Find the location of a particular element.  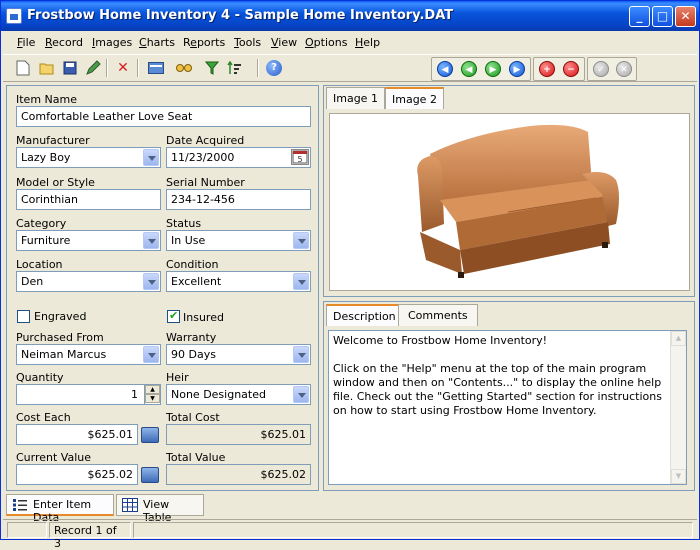

location-combo: Den is located at coordinates (88, 281).